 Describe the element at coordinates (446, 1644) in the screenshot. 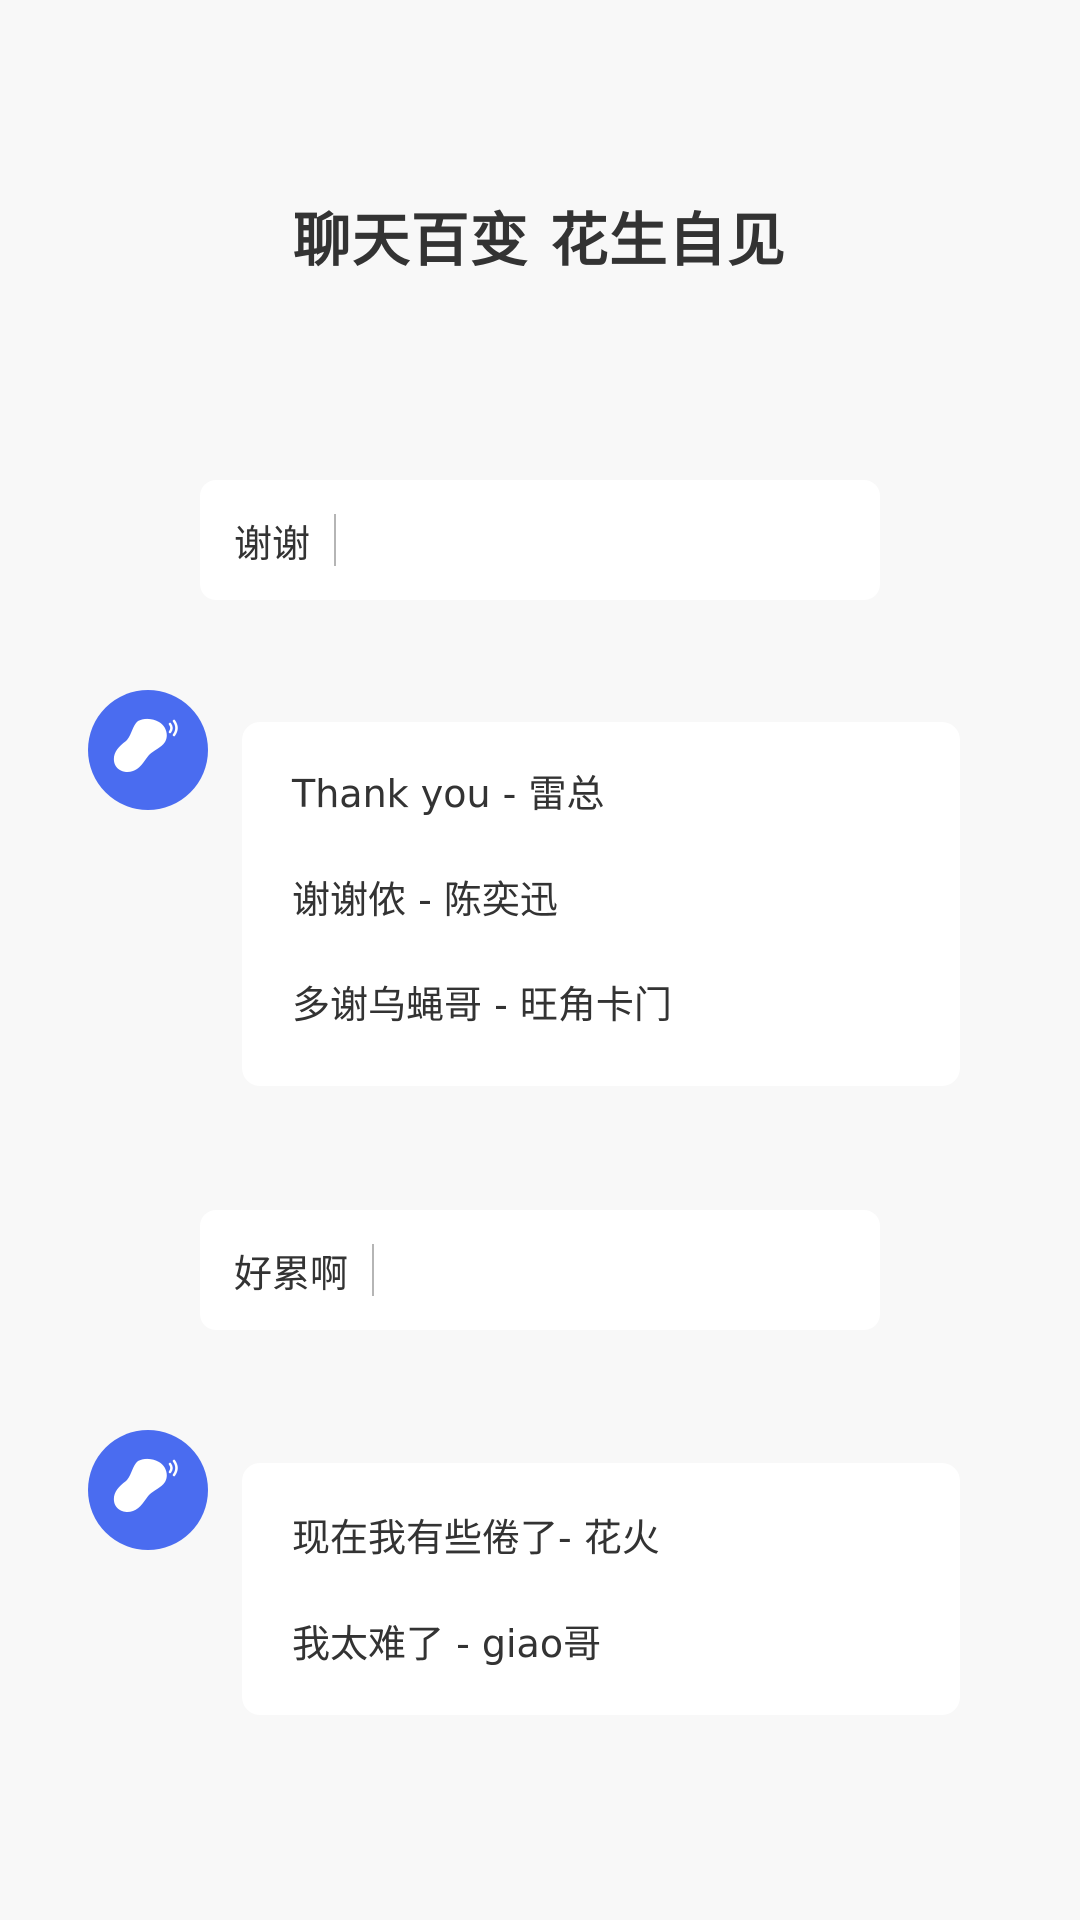

I see `suggestion-item: 我太难了 - giao哥` at that location.